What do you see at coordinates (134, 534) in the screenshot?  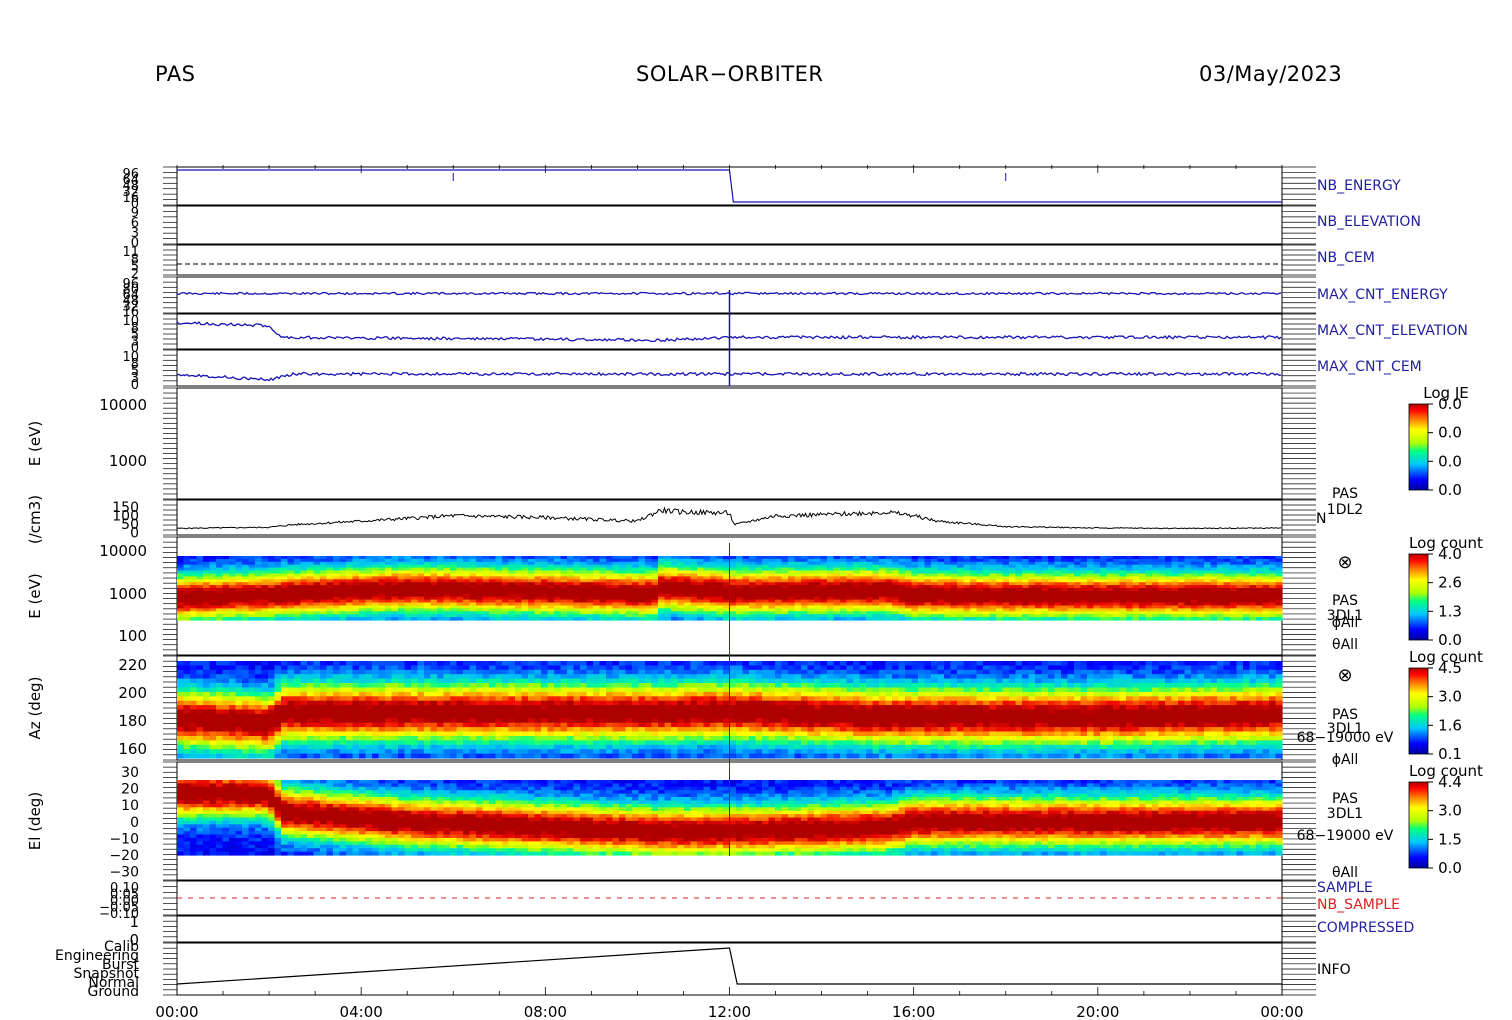 I see `y-tick-label: 0` at bounding box center [134, 534].